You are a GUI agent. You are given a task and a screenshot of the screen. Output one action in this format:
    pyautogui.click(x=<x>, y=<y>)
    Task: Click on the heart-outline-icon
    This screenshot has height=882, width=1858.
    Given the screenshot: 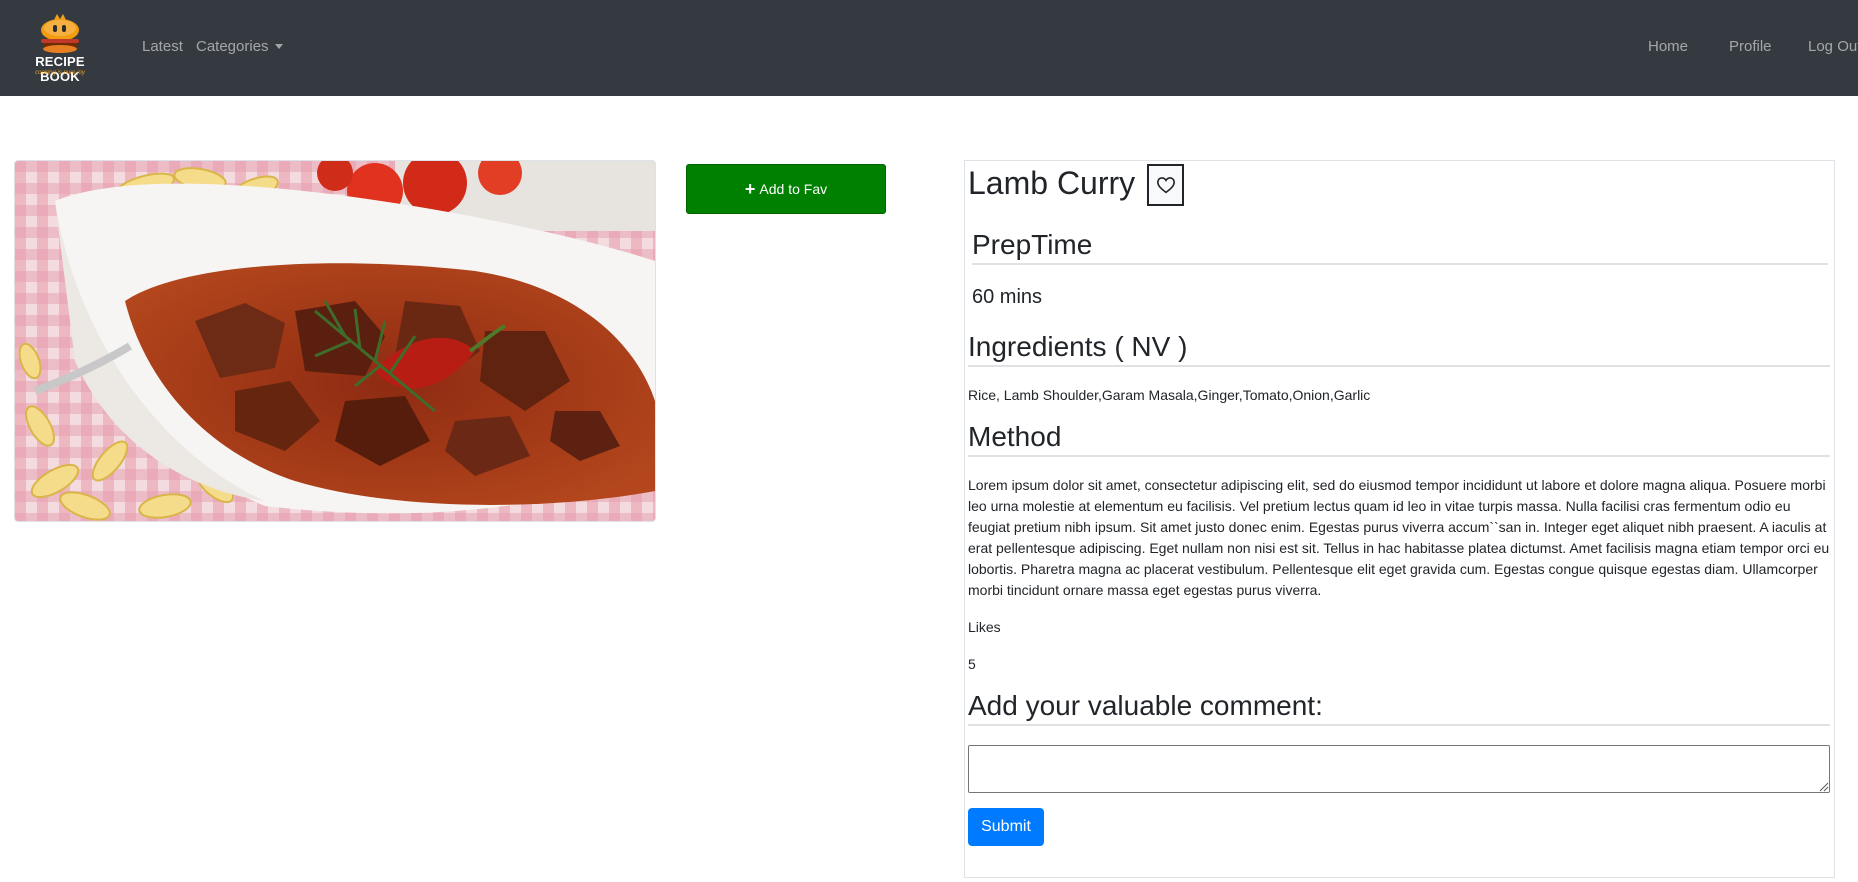 What is the action you would take?
    pyautogui.click(x=1165, y=185)
    